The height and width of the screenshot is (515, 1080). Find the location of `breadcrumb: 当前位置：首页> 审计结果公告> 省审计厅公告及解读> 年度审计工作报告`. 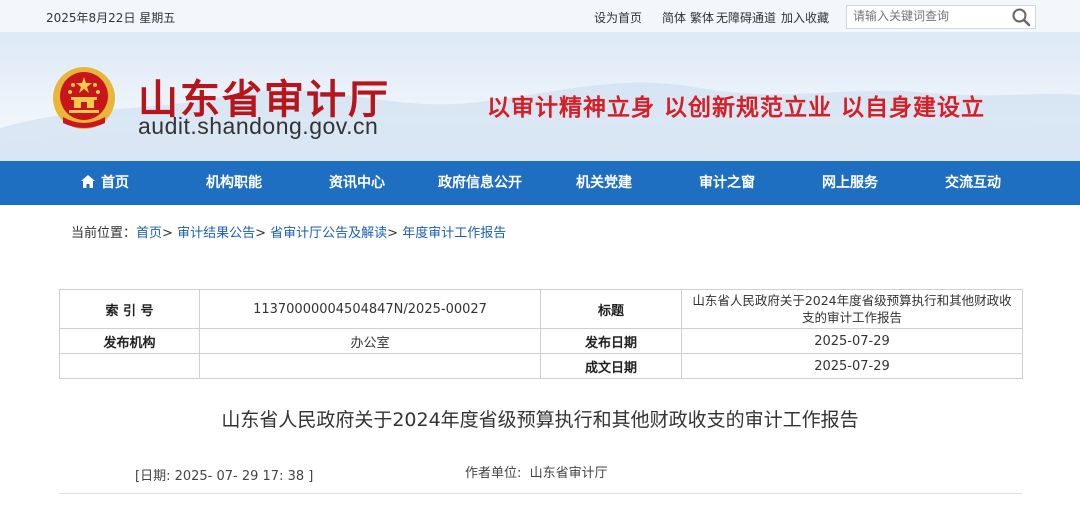

breadcrumb: 当前位置：首页> 审计结果公告> 省审计厅公告及解读> 年度审计工作报告 is located at coordinates (288, 231).